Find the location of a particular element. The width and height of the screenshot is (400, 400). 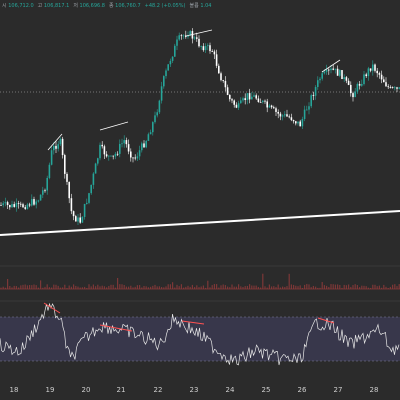

support-trendline is located at coordinates (200, 223).